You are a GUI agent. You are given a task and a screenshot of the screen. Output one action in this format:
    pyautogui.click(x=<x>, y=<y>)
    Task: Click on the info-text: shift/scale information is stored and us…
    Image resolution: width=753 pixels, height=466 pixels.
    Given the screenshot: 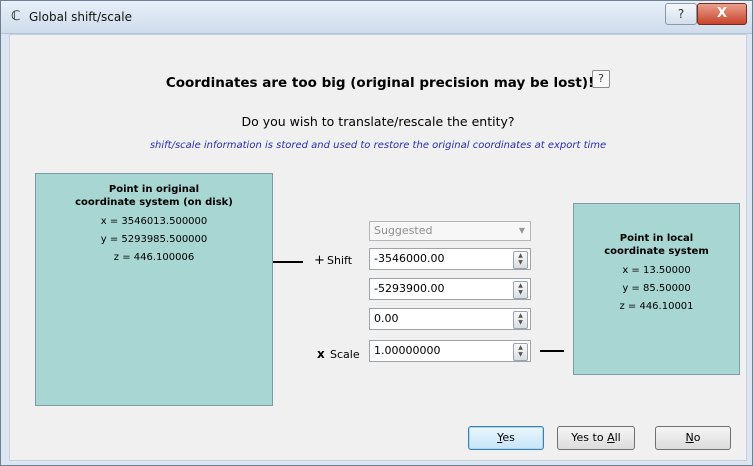 What is the action you would take?
    pyautogui.click(x=378, y=145)
    